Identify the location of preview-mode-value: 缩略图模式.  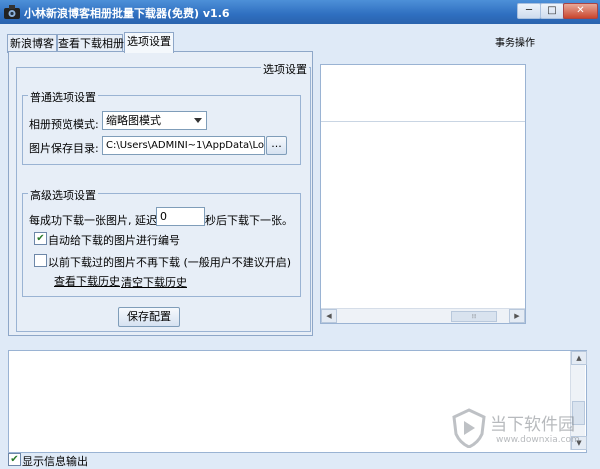
(133, 120).